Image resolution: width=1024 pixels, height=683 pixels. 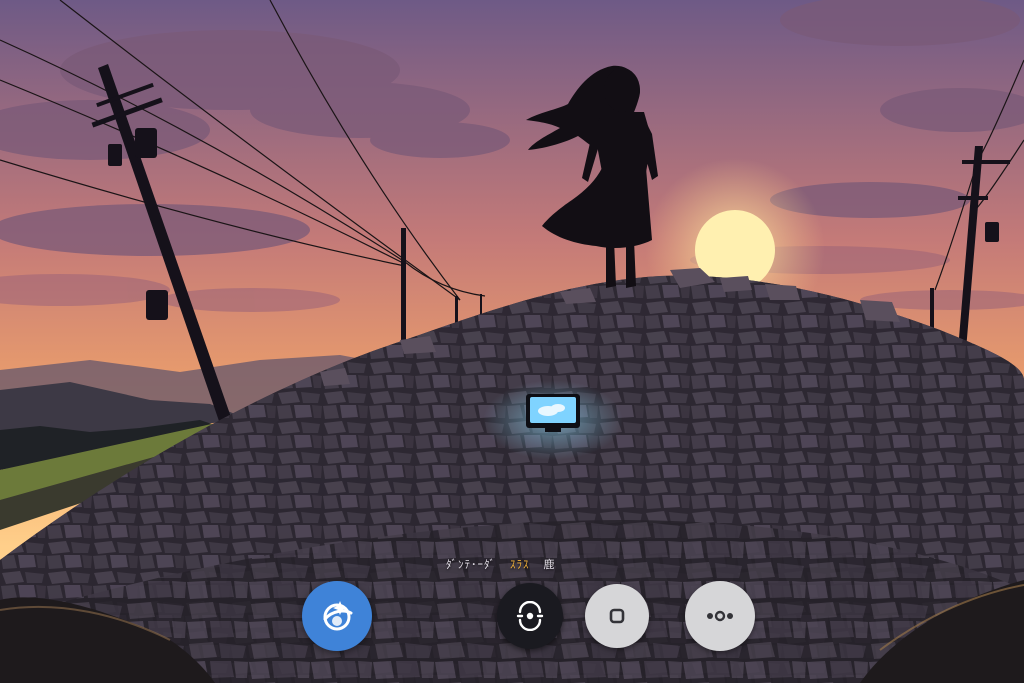 I want to click on lens-button, so click(x=530, y=616).